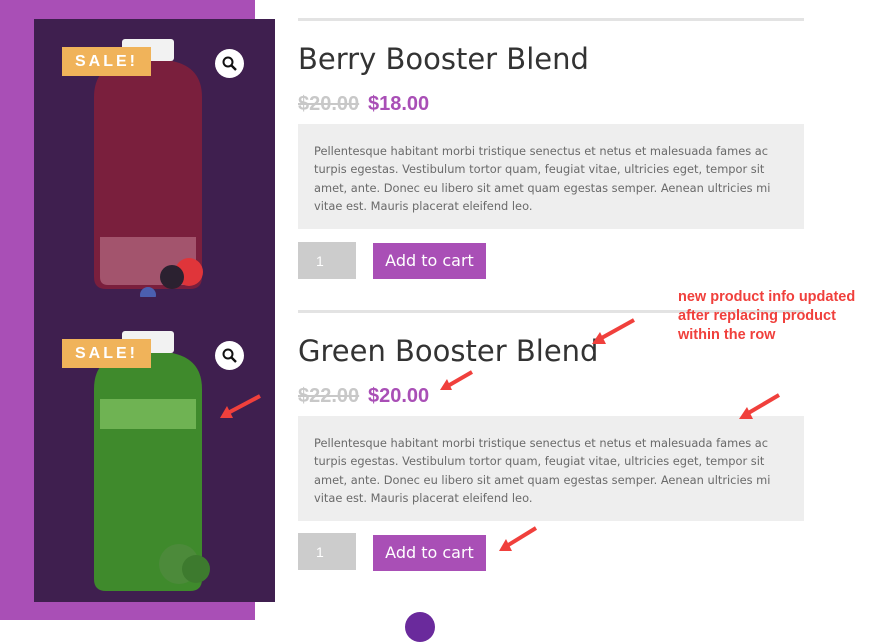 This screenshot has width=880, height=642. I want to click on product-image-berry: SALE!, so click(154, 165).